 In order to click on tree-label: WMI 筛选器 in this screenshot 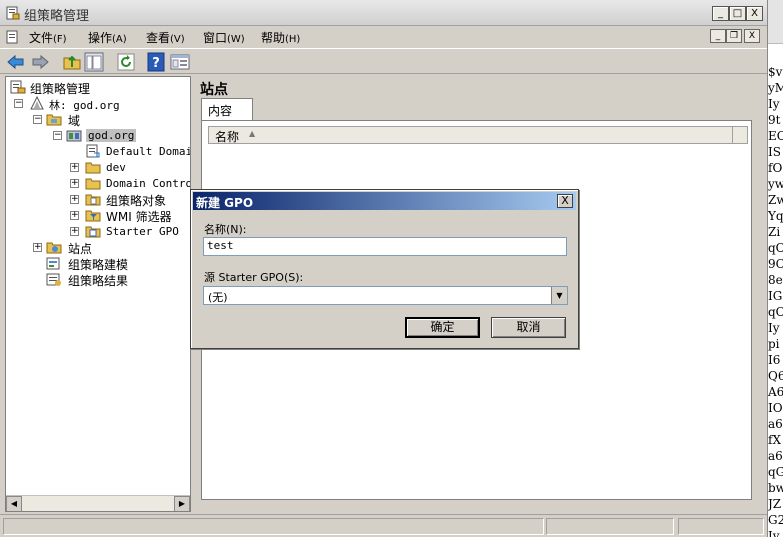, I will do `click(139, 217)`.